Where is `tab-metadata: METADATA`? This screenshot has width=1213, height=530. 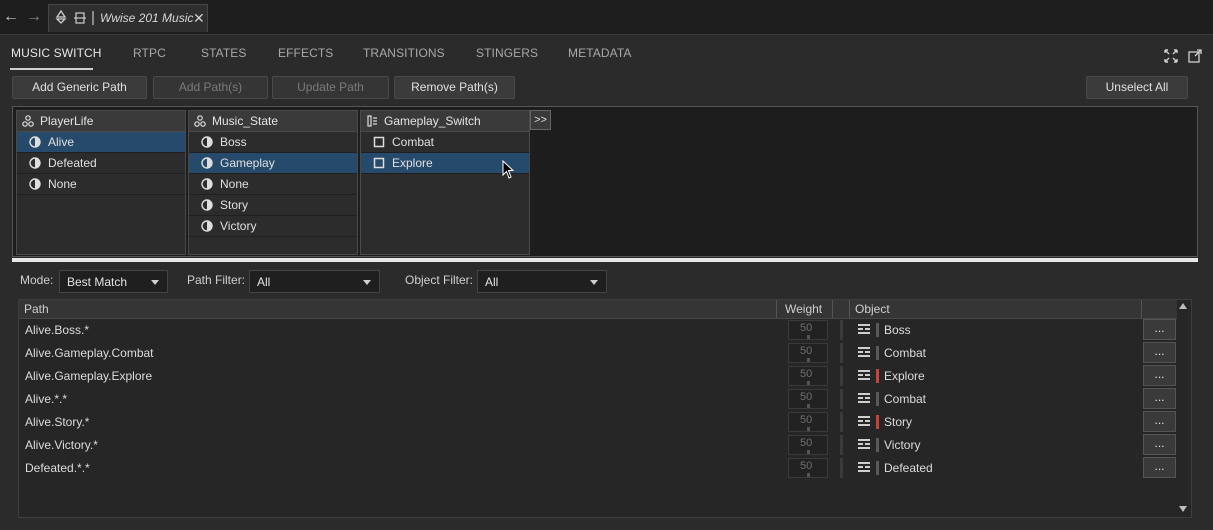
tab-metadata: METADATA is located at coordinates (599, 53).